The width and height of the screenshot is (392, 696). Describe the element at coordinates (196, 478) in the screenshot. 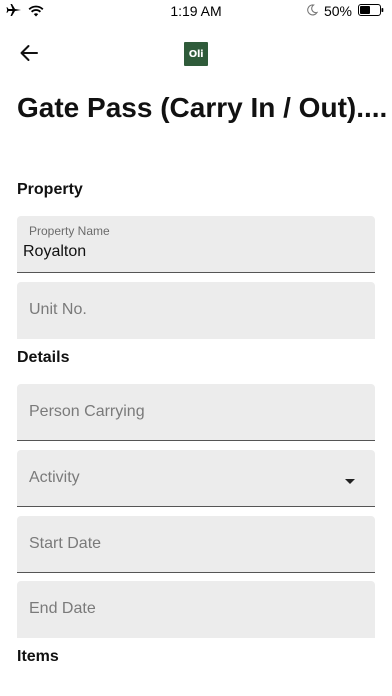

I see `activity-select: Activity` at that location.